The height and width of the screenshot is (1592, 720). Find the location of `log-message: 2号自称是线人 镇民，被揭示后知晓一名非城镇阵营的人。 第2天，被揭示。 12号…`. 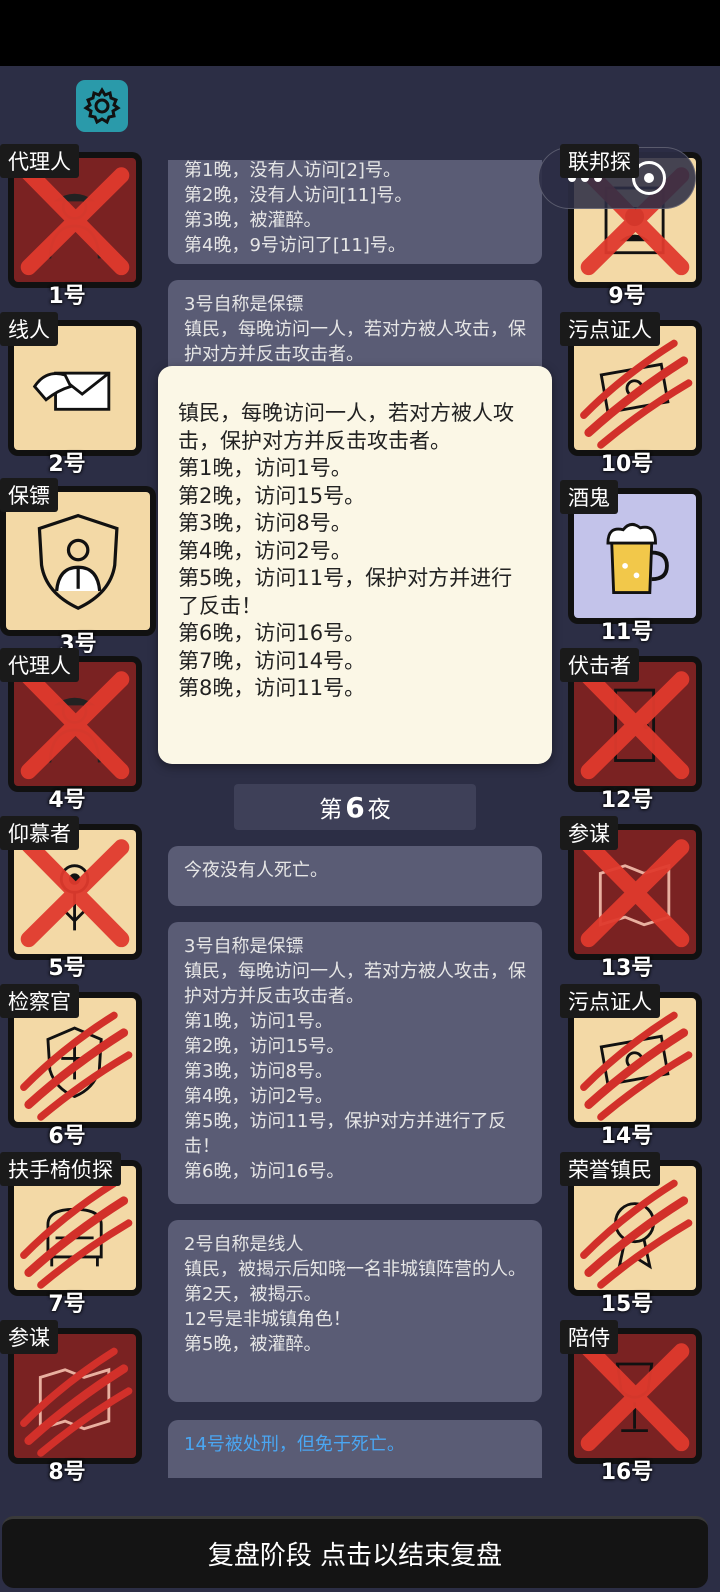

log-message: 2号自称是线人 镇民，被揭示后知晓一名非城镇阵营的人。 第2天，被揭示。 12号… is located at coordinates (355, 1311).